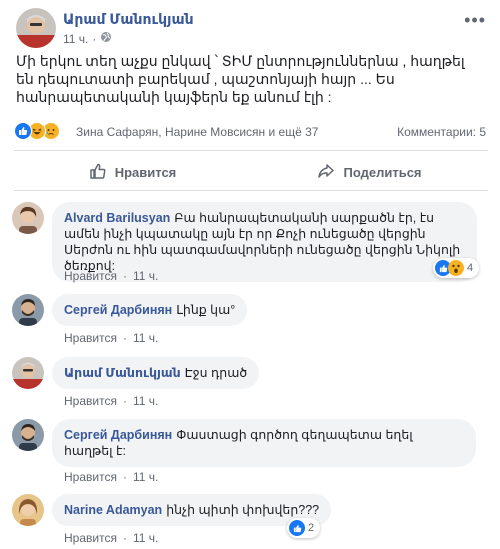 This screenshot has height=549, width=500. What do you see at coordinates (382, 172) in the screenshot?
I see `share-button-label: Поделиться` at bounding box center [382, 172].